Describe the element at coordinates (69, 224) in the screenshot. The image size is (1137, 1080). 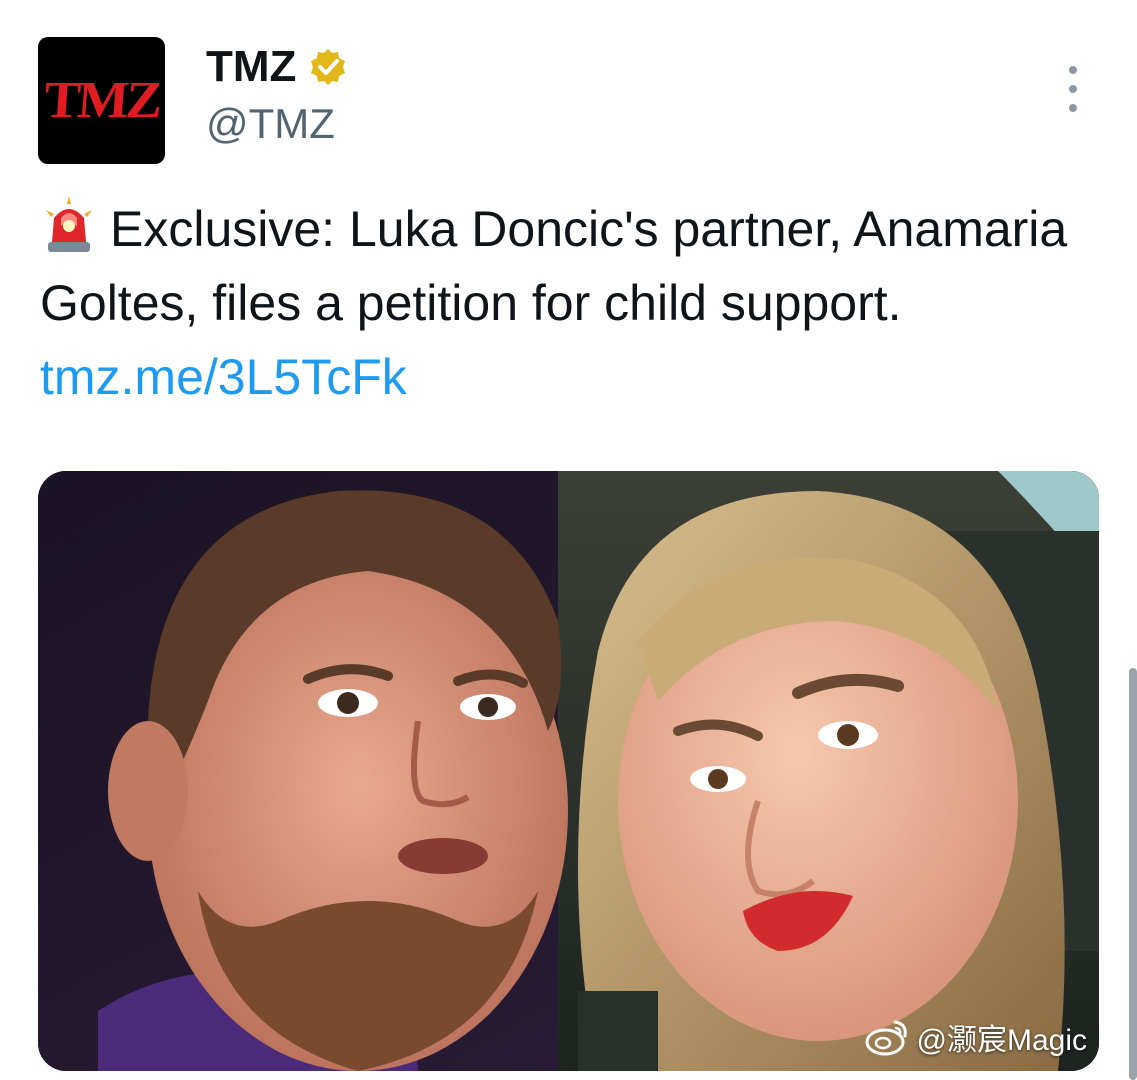
I see `siren-emoji-icon` at that location.